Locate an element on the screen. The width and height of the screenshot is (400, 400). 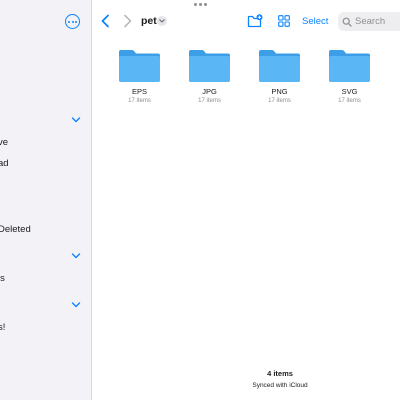
item-count-label: 4 items is located at coordinates (280, 373).